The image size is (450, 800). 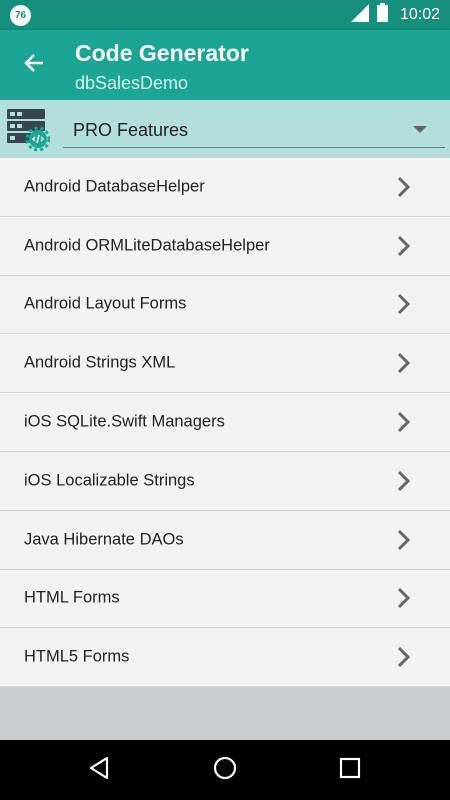 I want to click on app-bar: Code Generator dbSalesDemo, so click(x=225, y=65).